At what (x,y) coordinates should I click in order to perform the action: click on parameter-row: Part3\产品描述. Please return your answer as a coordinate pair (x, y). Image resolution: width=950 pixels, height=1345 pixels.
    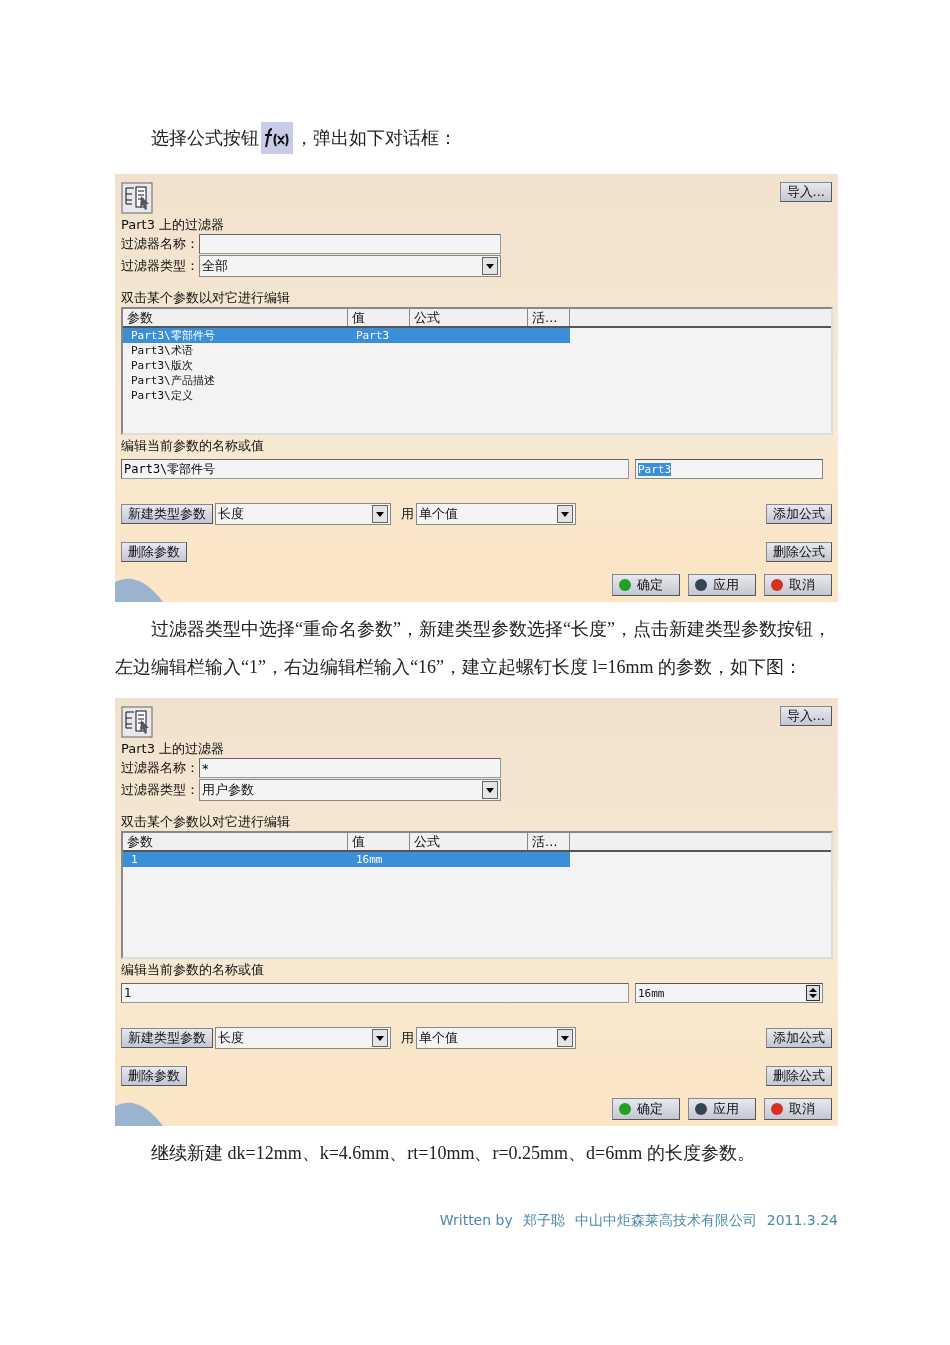
    Looking at the image, I should click on (346, 380).